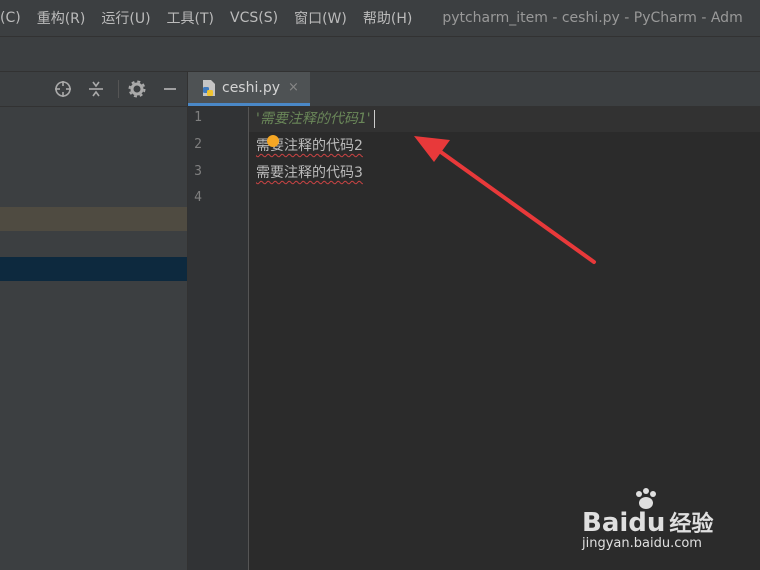 This screenshot has height=570, width=760. Describe the element at coordinates (505, 200) in the screenshot. I see `annotation-arrow` at that location.